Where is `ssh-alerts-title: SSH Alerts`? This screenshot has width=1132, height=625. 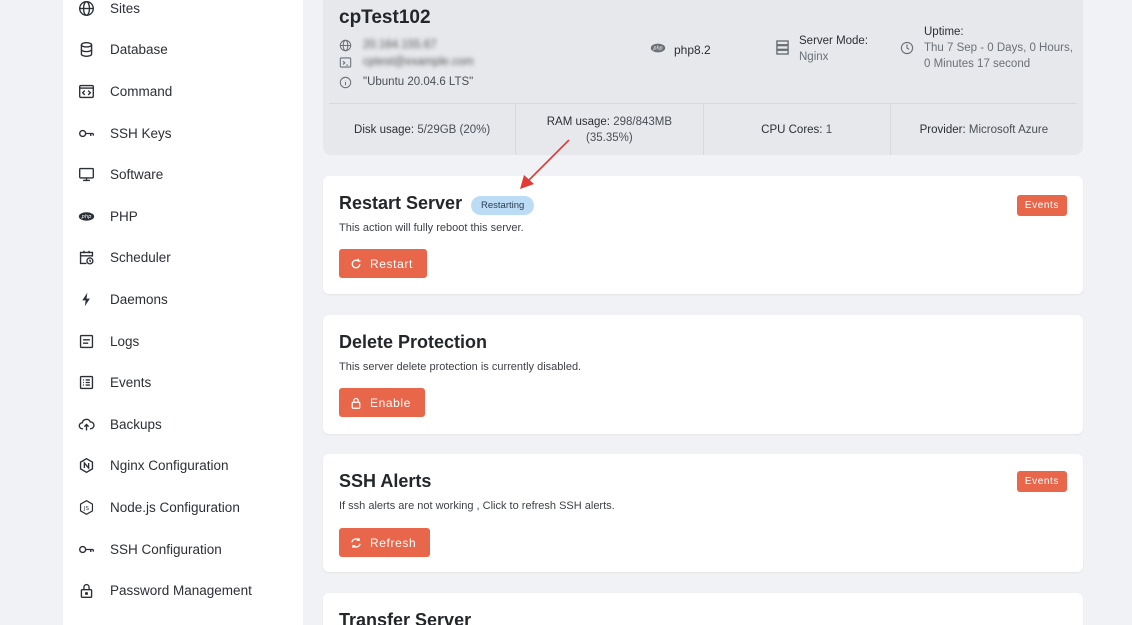
ssh-alerts-title: SSH Alerts is located at coordinates (385, 481).